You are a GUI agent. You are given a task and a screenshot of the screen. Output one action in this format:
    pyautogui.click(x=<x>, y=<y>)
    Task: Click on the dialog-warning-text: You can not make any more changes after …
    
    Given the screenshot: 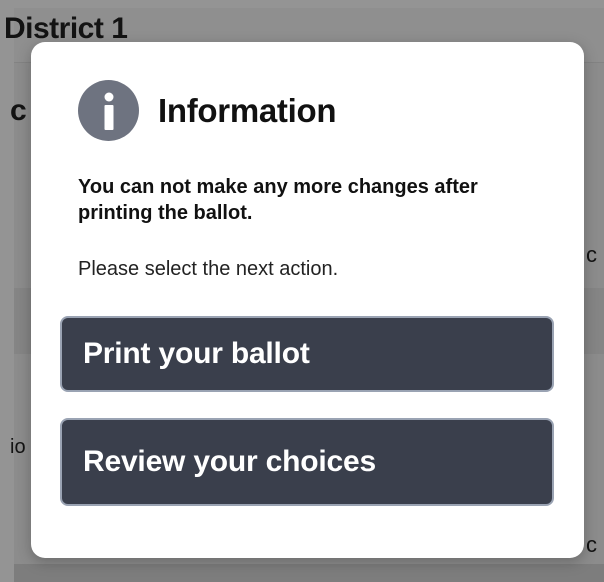 What is the action you would take?
    pyautogui.click(x=278, y=200)
    